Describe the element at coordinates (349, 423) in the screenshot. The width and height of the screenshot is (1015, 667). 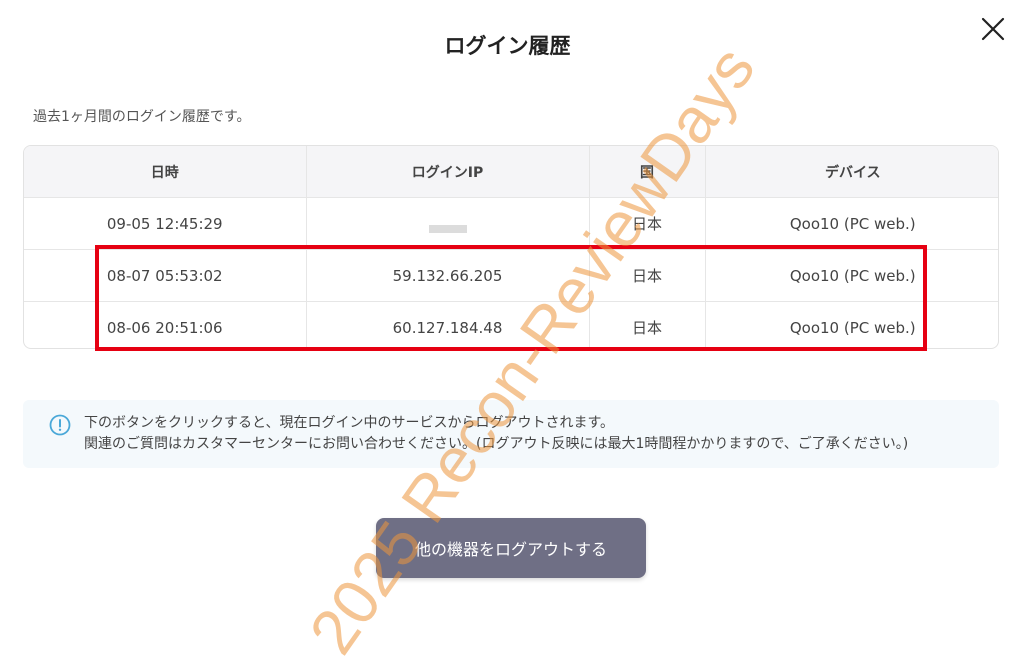
I see `notice-line: 下のボタンをクリックすると、現在ログイン中のサービスからログアウトされます。` at that location.